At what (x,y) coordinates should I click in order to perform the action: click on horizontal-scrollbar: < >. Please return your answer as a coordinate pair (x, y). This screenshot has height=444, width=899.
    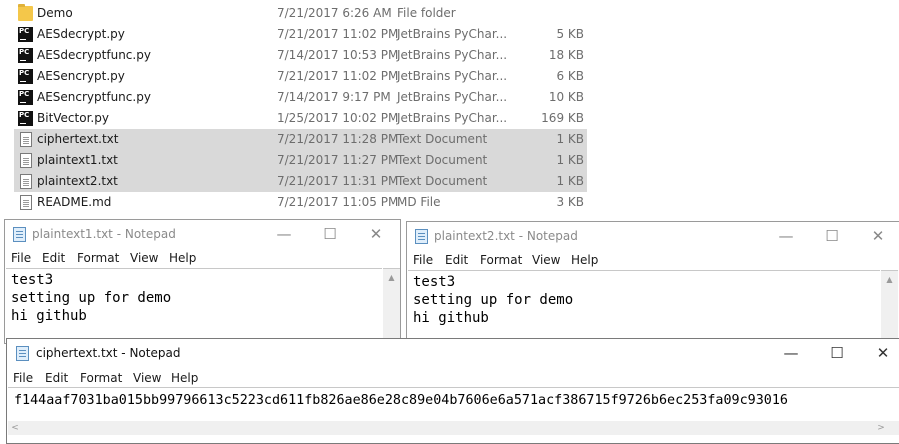
    Looking at the image, I should click on (453, 428).